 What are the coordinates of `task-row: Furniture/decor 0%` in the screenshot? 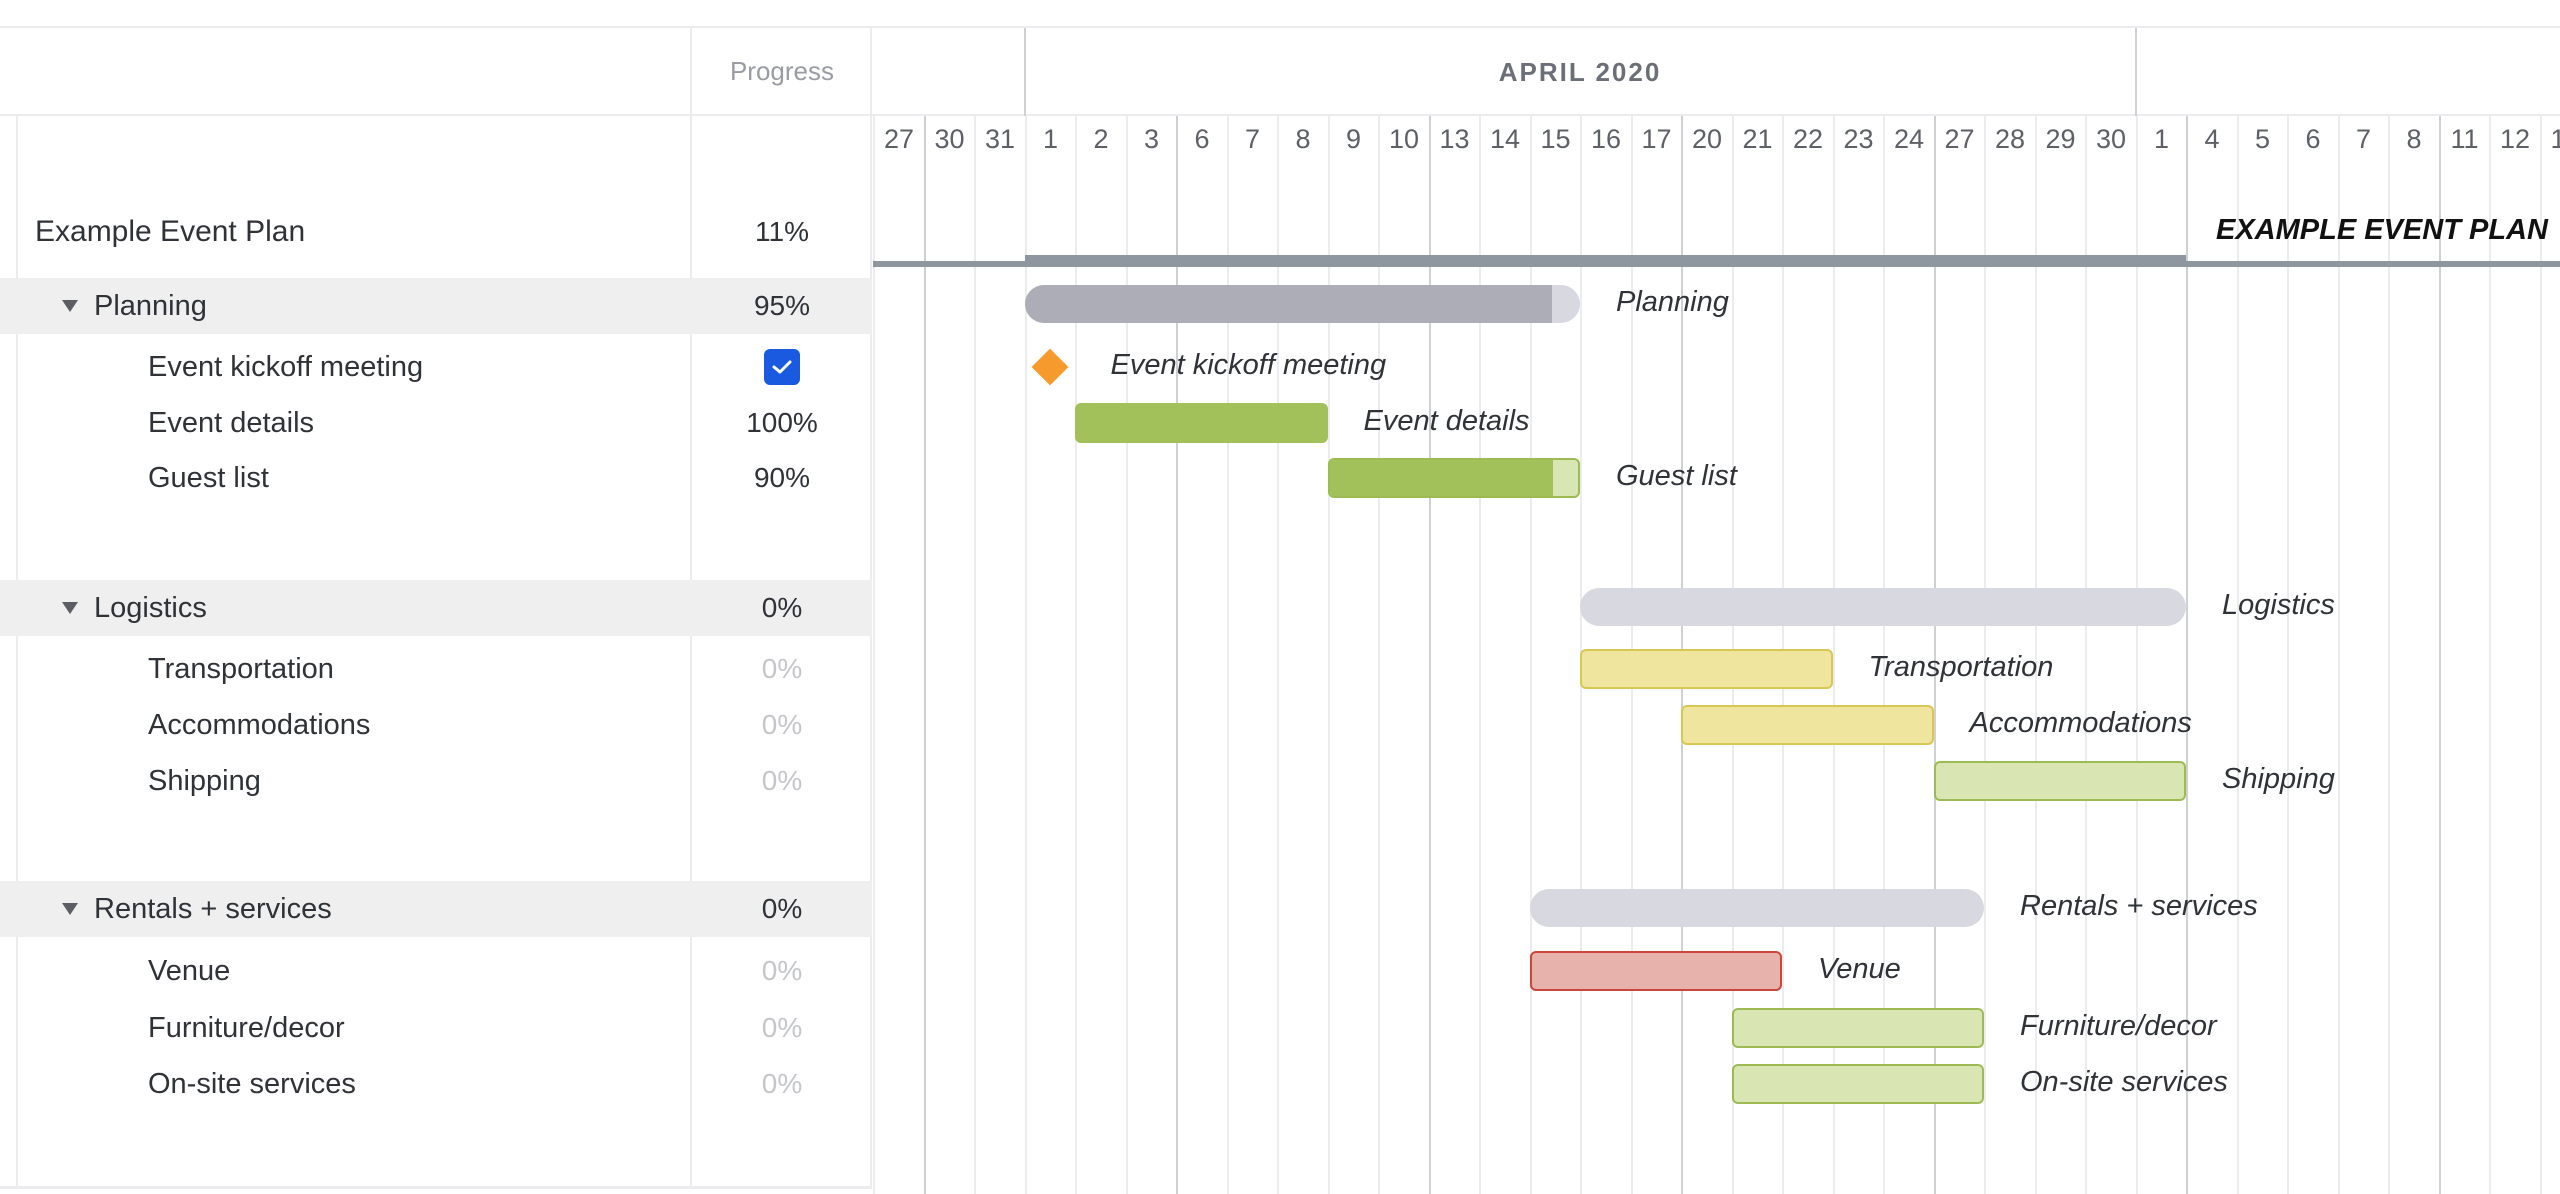 It's located at (436, 1028).